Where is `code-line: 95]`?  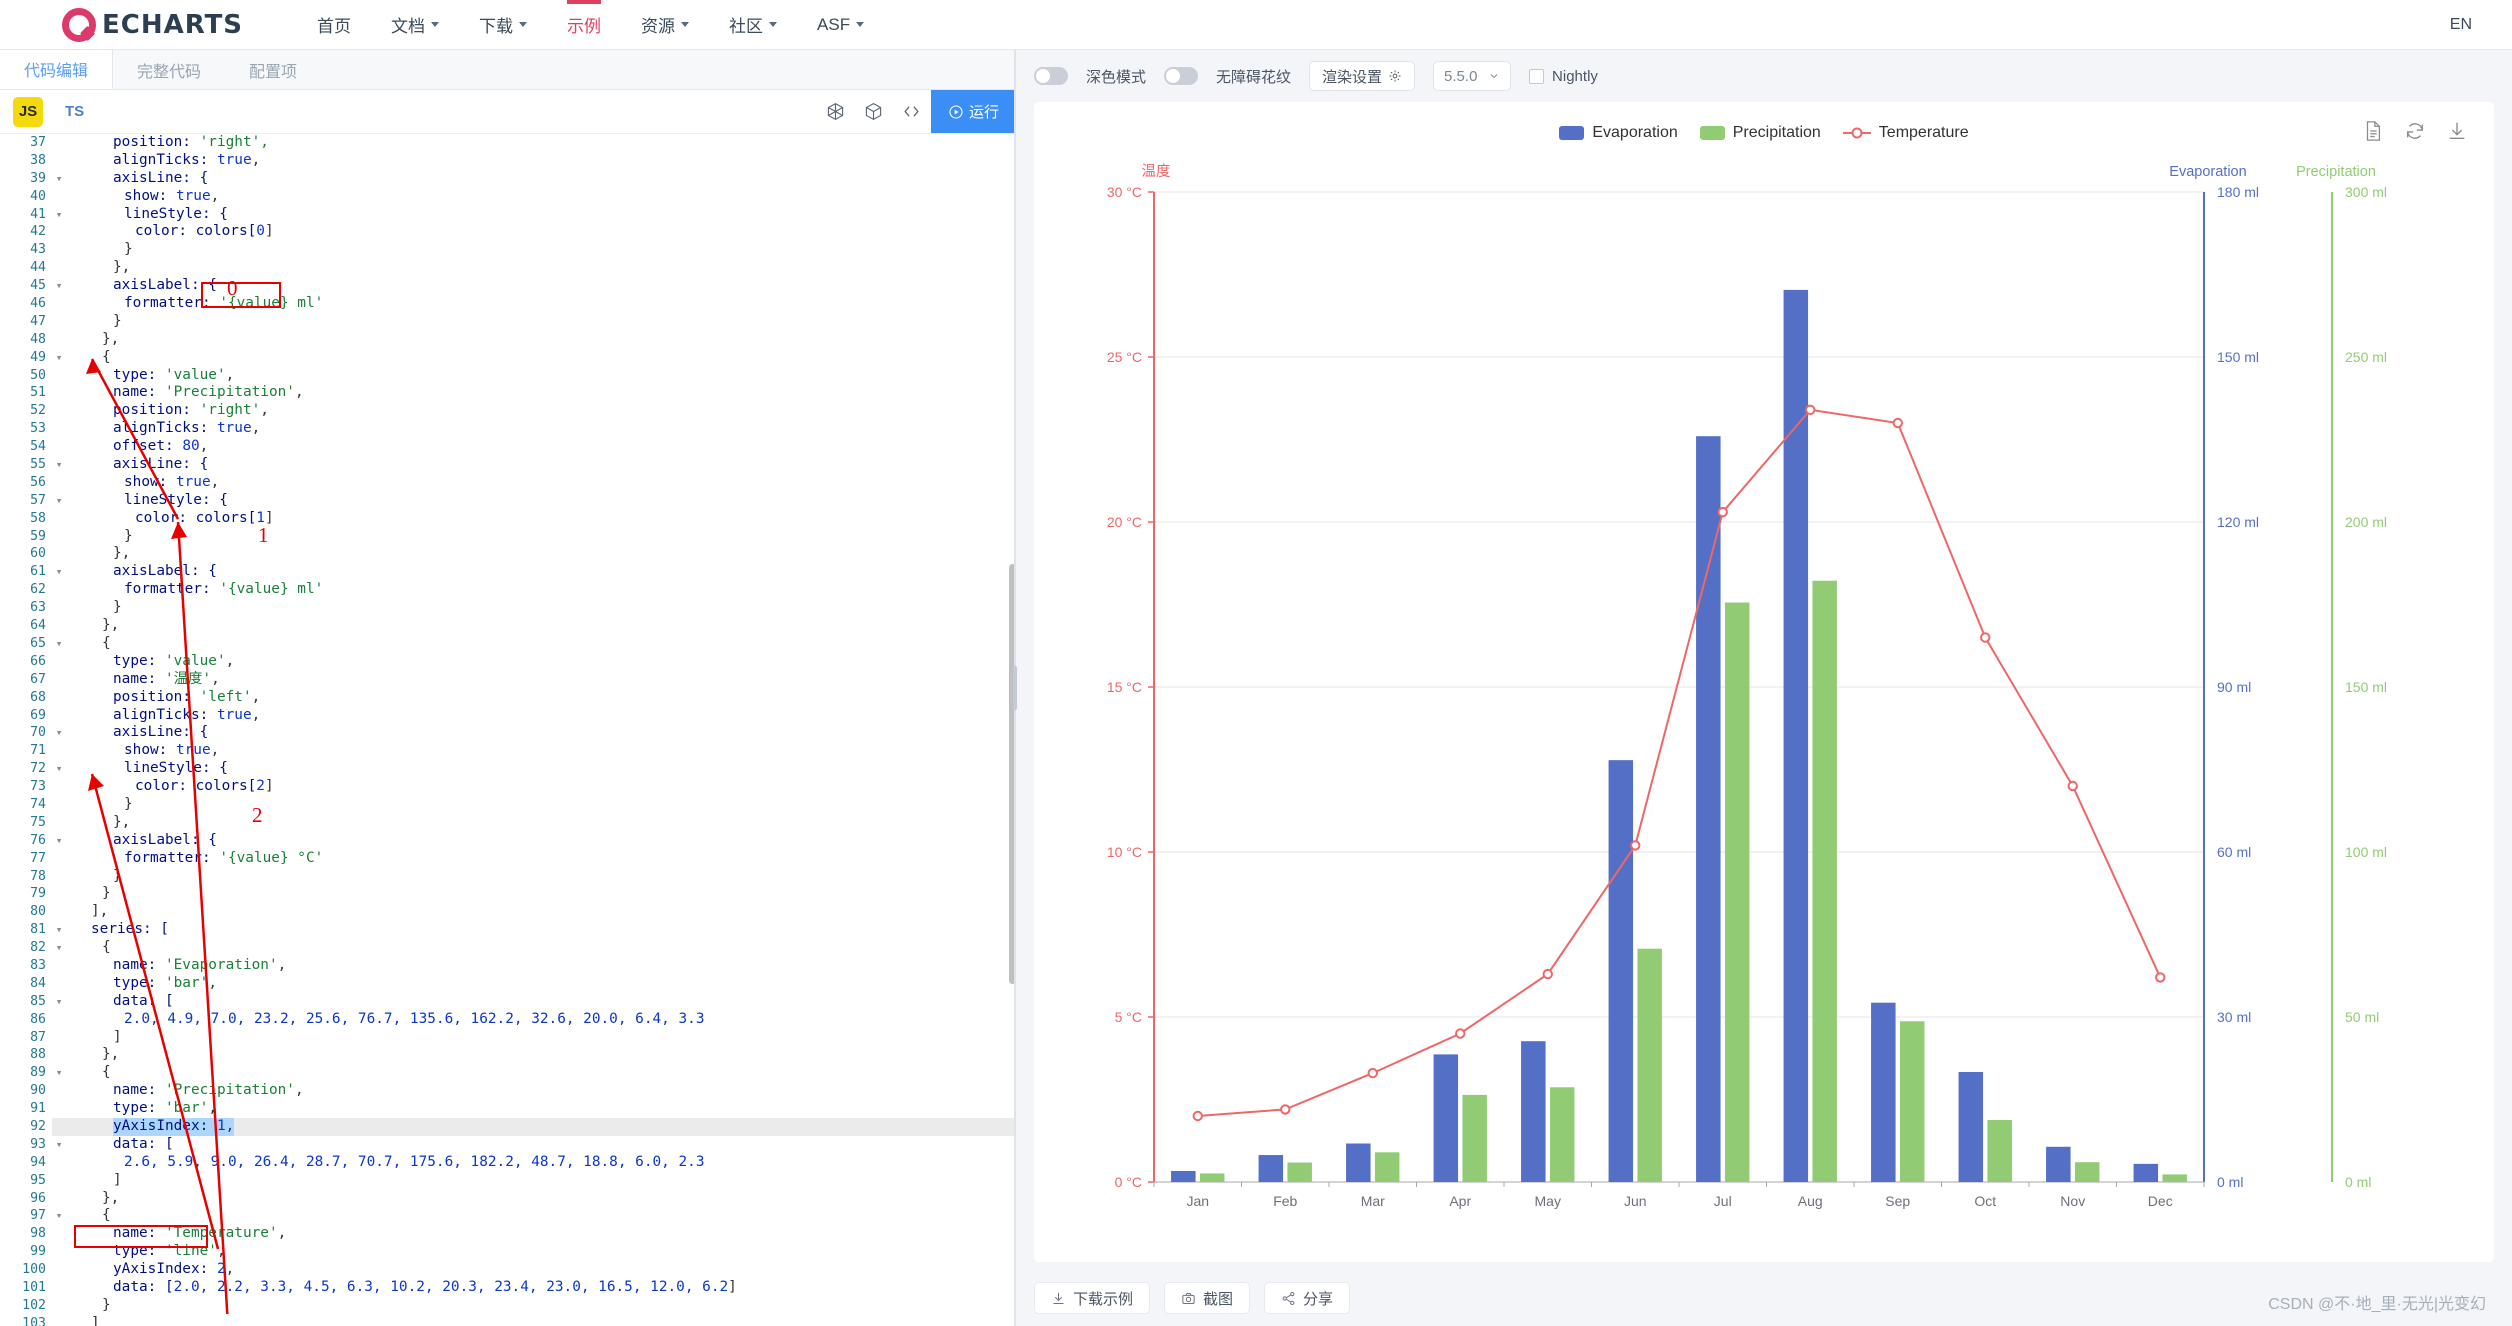
code-line: 95] is located at coordinates (508, 1180).